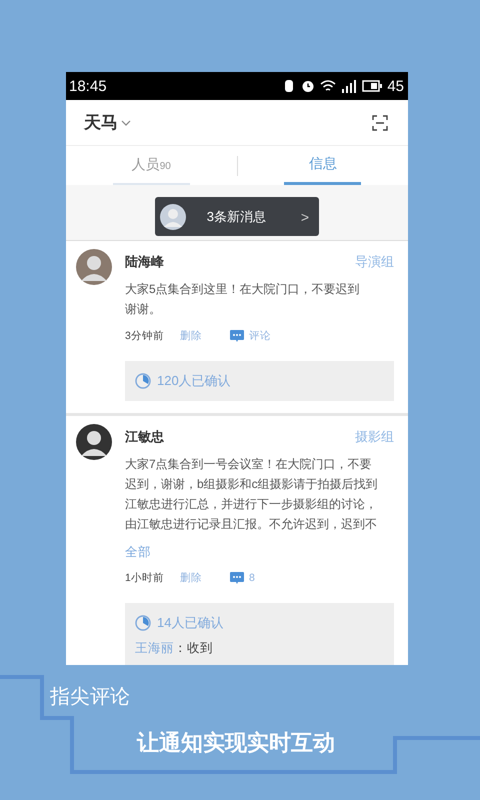 The width and height of the screenshot is (480, 800). Describe the element at coordinates (308, 86) in the screenshot. I see `alarm-icon` at that location.